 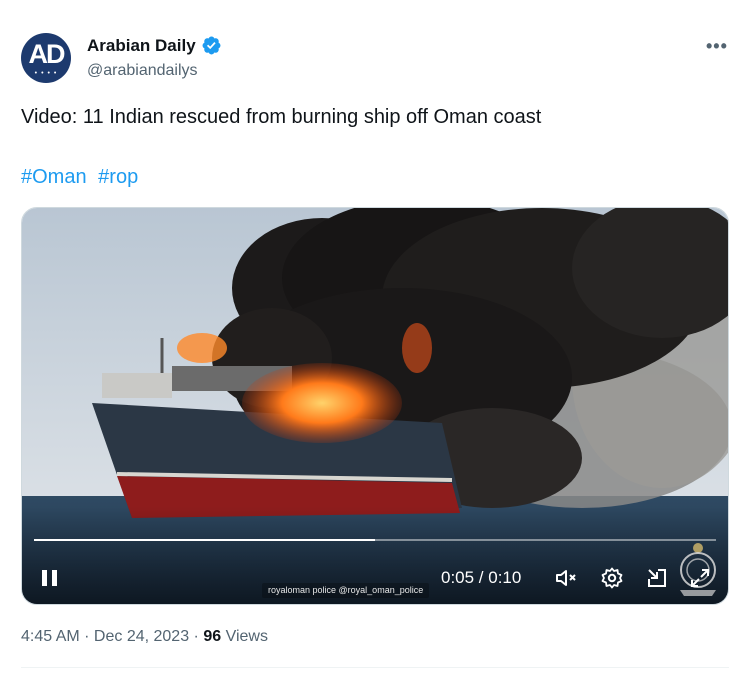 I want to click on more-options-icon: •••, so click(x=717, y=46).